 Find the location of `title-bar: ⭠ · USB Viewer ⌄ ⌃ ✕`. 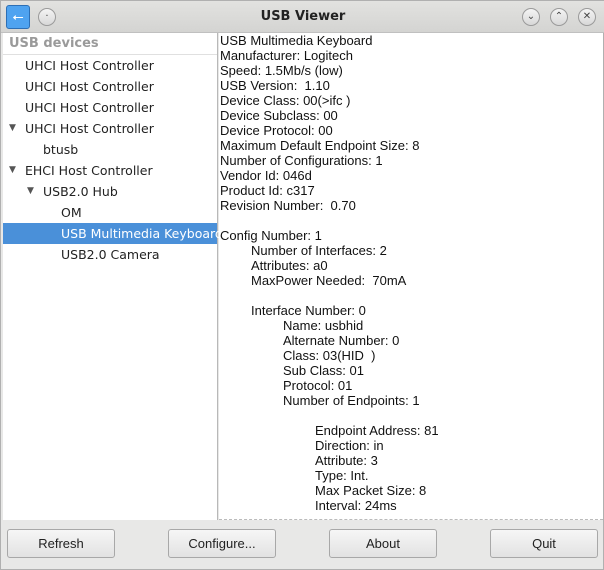

title-bar: ⭠ · USB Viewer ⌄ ⌃ ✕ is located at coordinates (302, 17).